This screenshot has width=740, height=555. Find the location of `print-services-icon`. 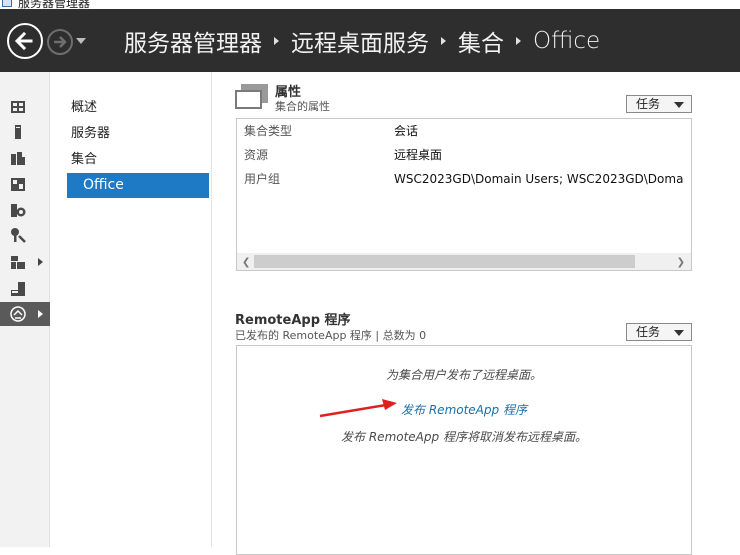

print-services-icon is located at coordinates (18, 289).